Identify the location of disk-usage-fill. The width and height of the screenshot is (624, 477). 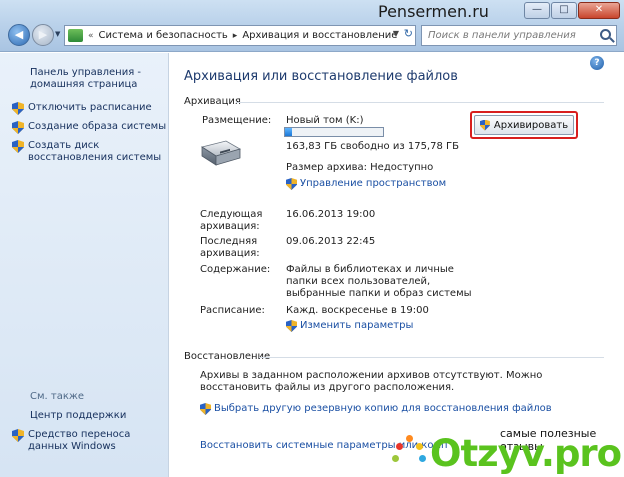
(288, 132).